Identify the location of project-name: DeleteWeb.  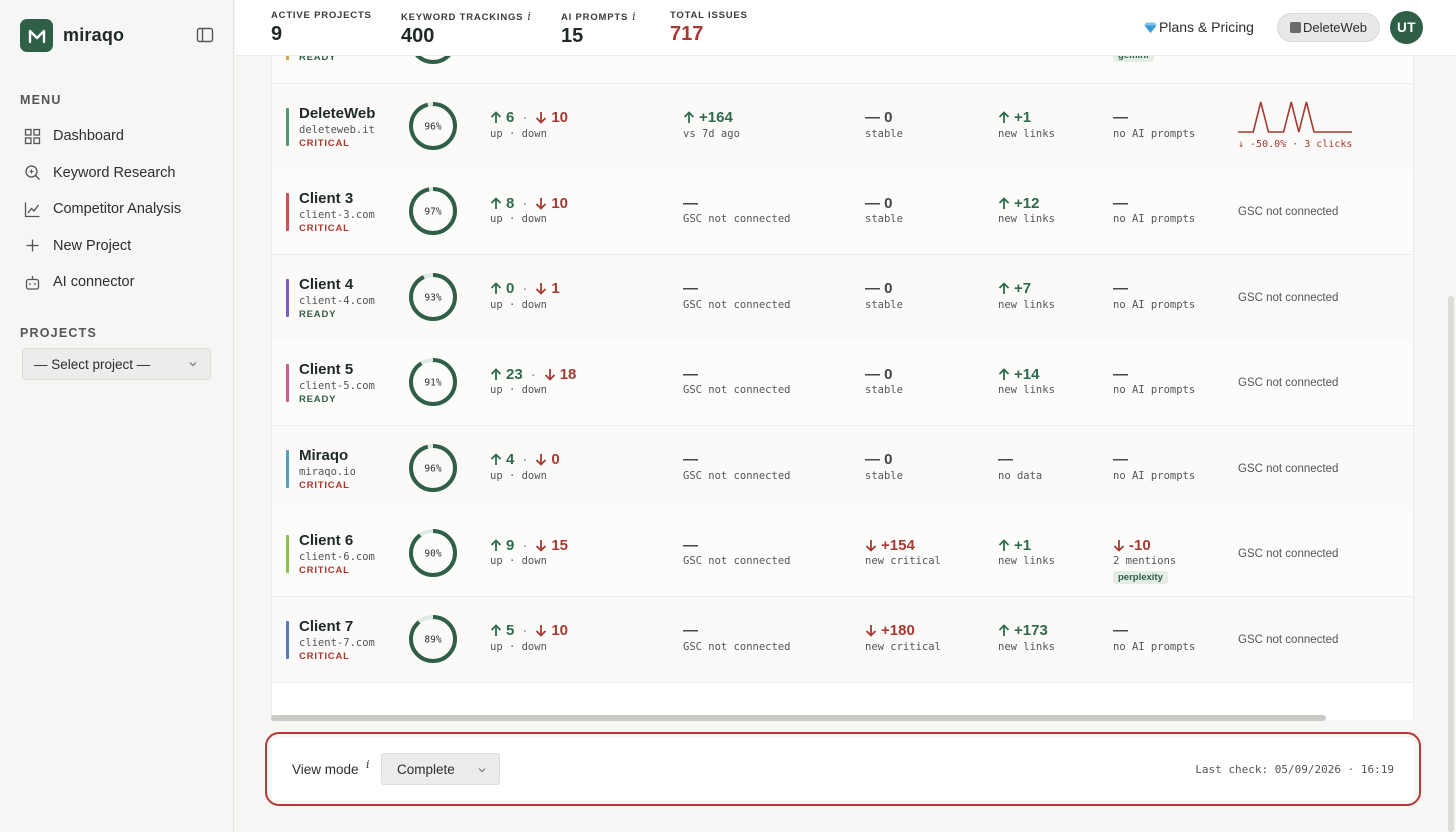
(337, 113).